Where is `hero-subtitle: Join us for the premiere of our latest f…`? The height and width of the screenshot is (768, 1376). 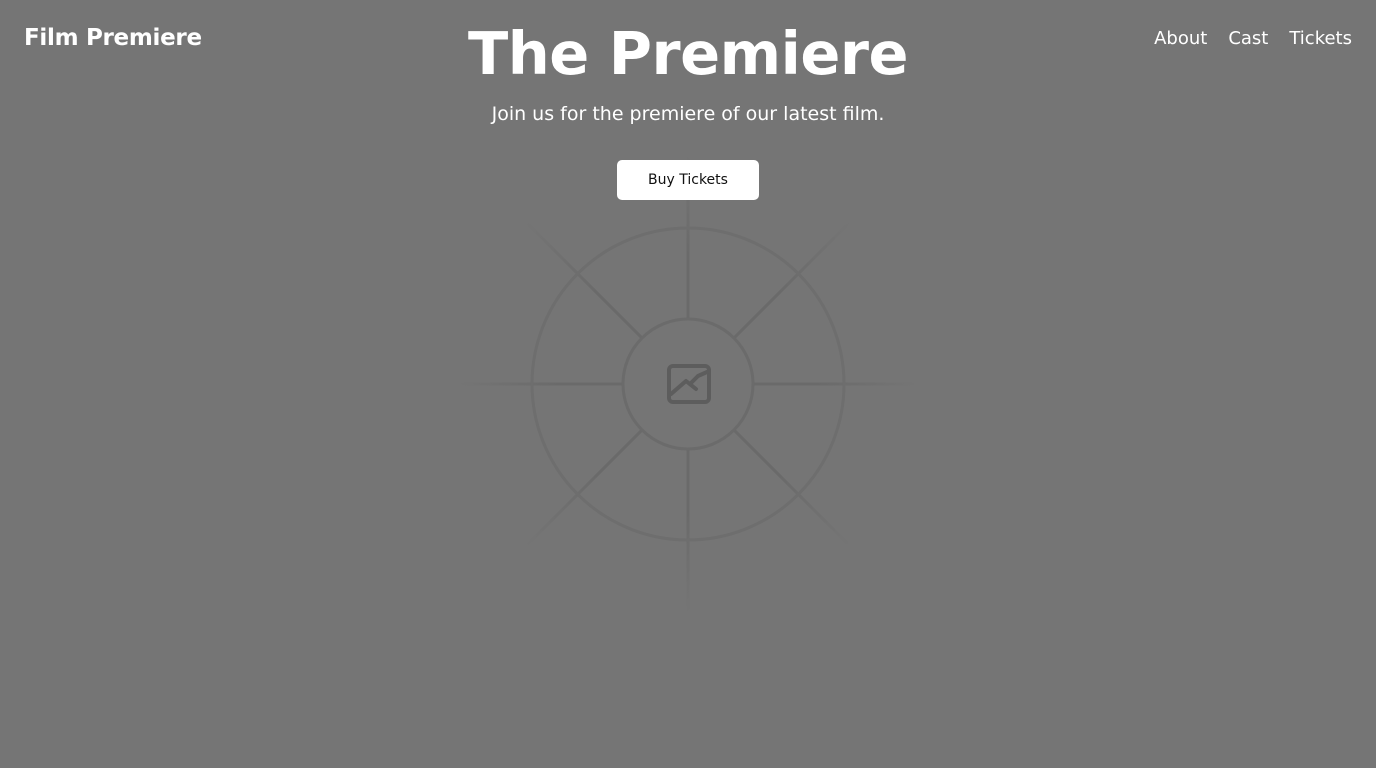
hero-subtitle: Join us for the premiere of our latest f… is located at coordinates (688, 114).